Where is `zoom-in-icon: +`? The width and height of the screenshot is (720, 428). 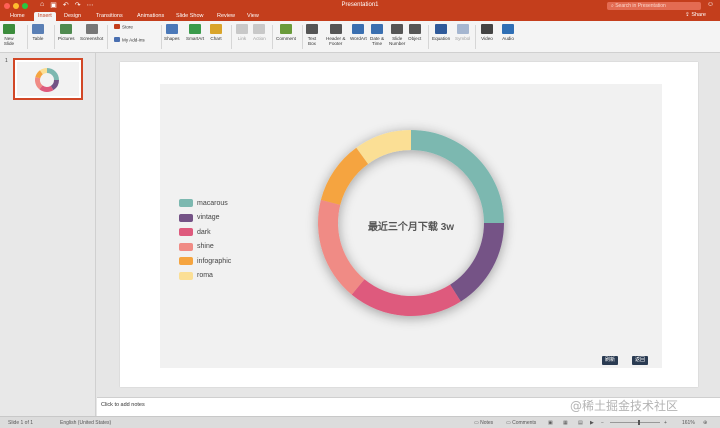
zoom-in-icon: + is located at coordinates (665, 423).